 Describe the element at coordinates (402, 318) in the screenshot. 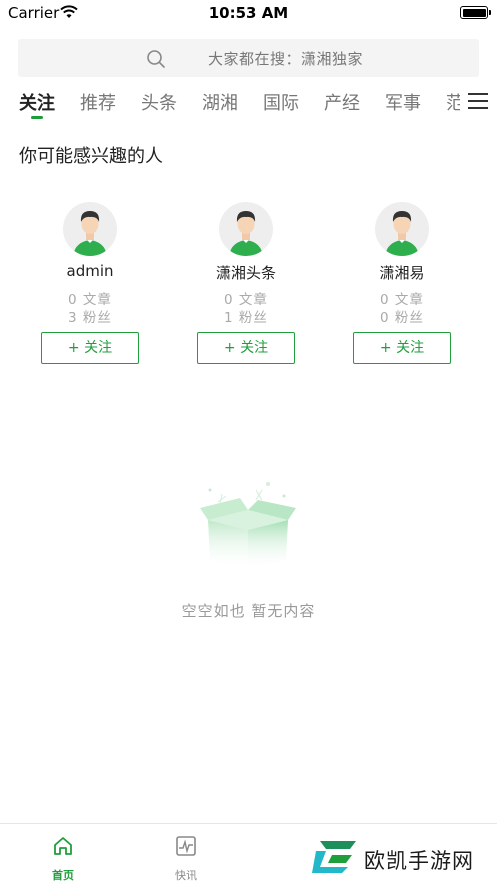

I see `fan-count: 0 粉丝` at that location.